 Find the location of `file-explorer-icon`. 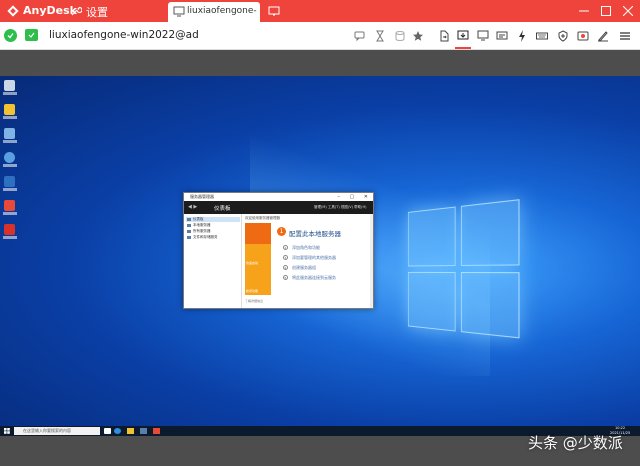

file-explorer-icon is located at coordinates (130, 431).